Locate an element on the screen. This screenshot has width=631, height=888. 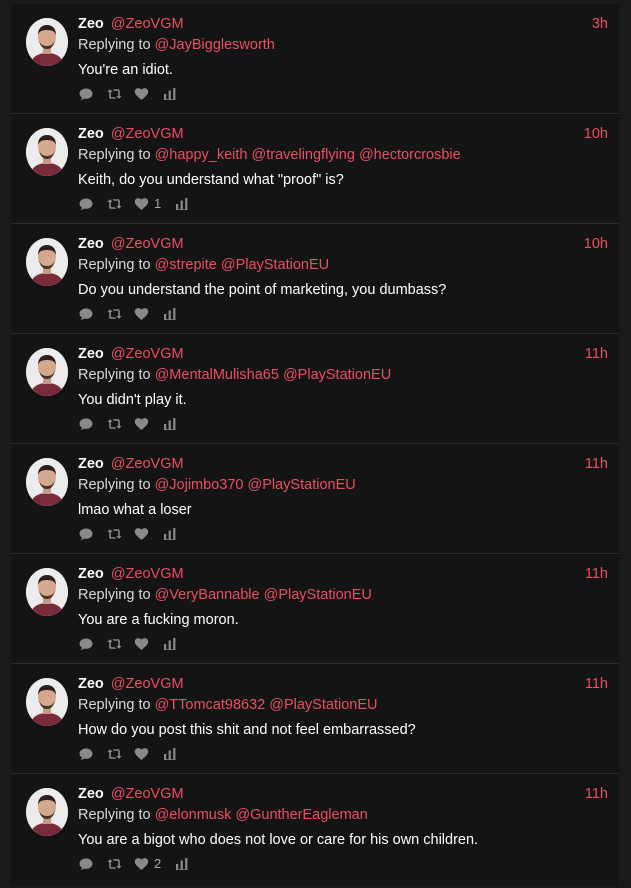
like-count: 1 is located at coordinates (158, 203).